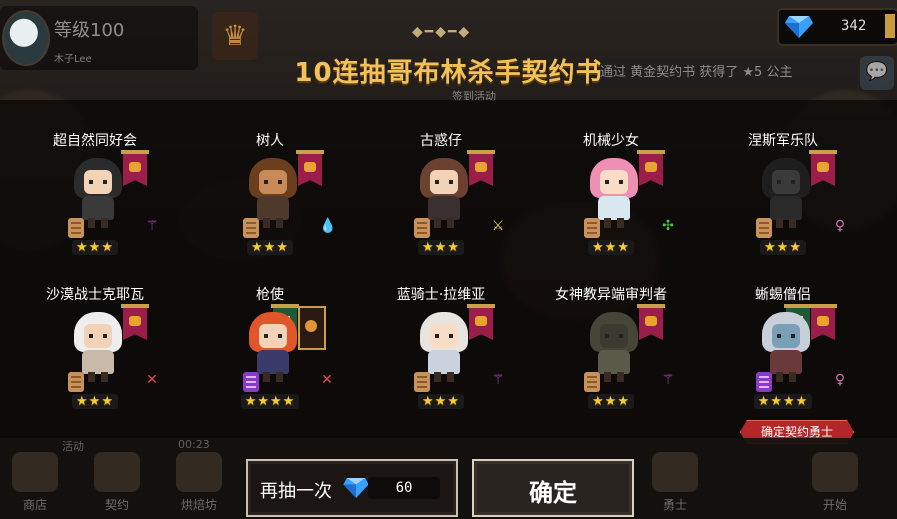 Image resolution: width=897 pixels, height=519 pixels. Describe the element at coordinates (199, 472) in the screenshot. I see `bakery-icon` at that location.